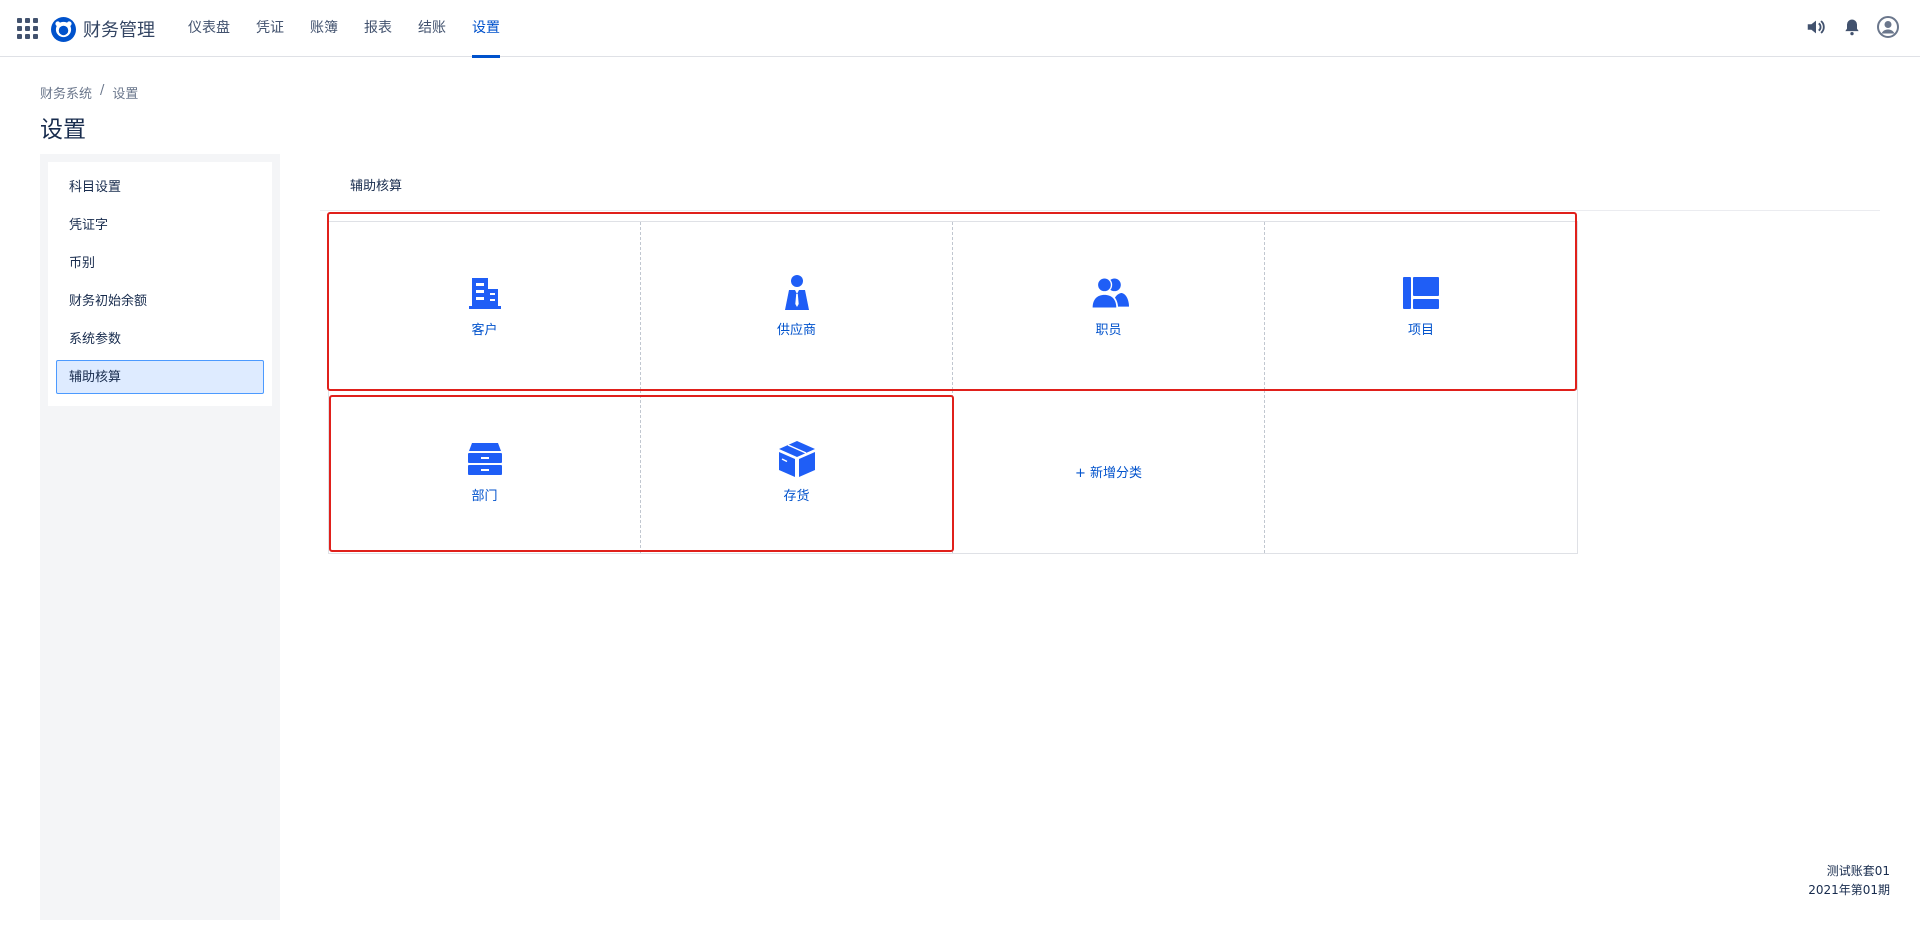 The height and width of the screenshot is (937, 1920). Describe the element at coordinates (119, 30) in the screenshot. I see `app-title: 财务管理` at that location.